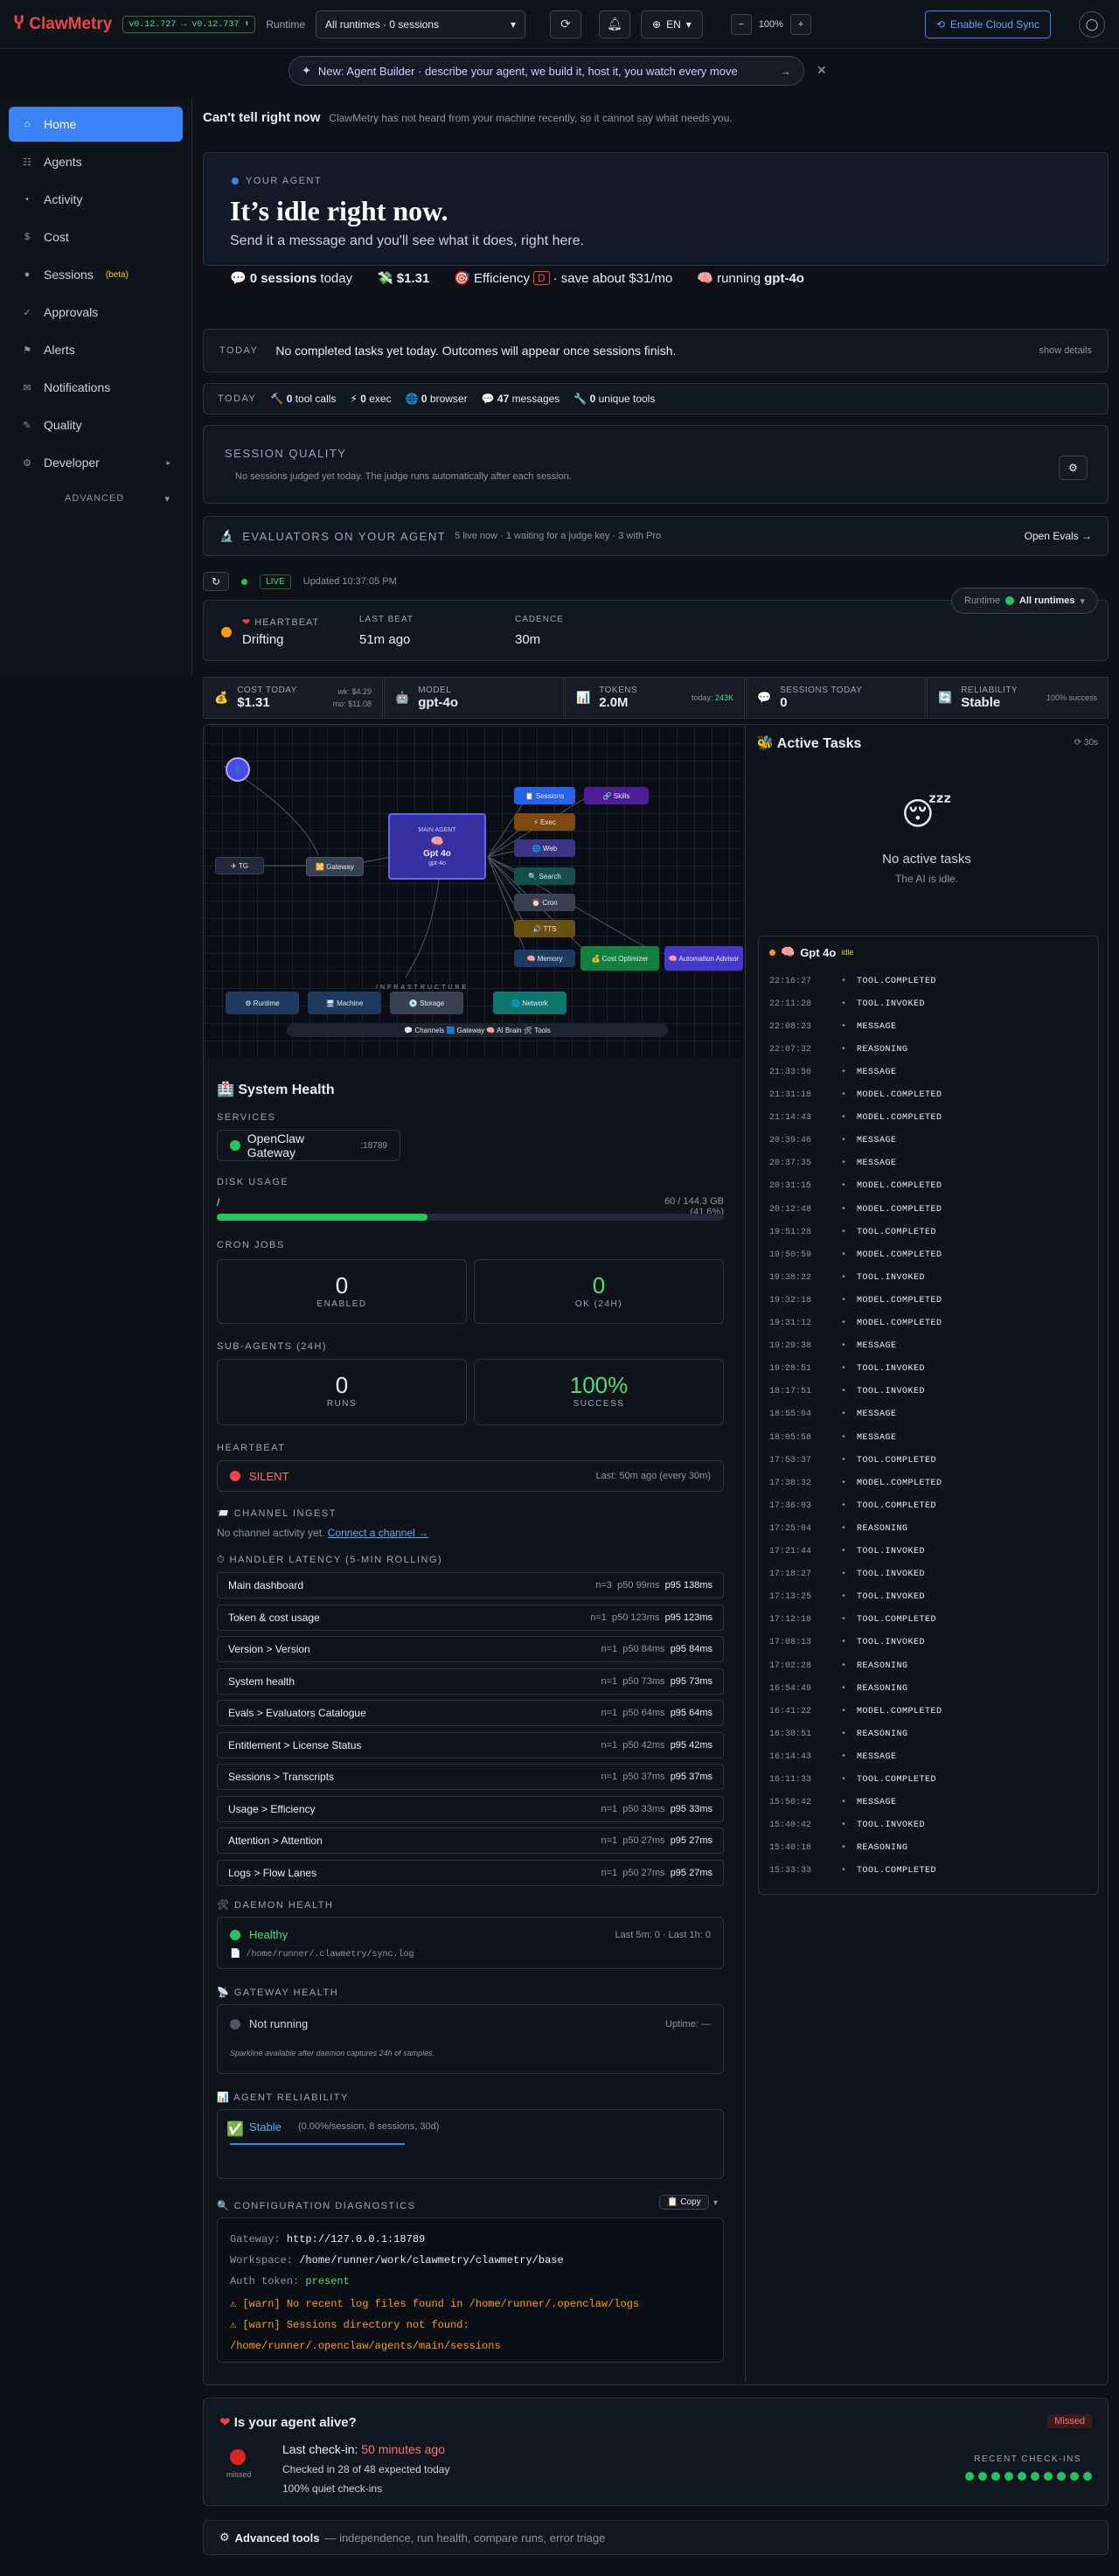  Describe the element at coordinates (293, 698) in the screenshot. I see `cost-today-card: 💰 COST TODAY $1.31 wk: $4.29 mo: $11.08` at that location.